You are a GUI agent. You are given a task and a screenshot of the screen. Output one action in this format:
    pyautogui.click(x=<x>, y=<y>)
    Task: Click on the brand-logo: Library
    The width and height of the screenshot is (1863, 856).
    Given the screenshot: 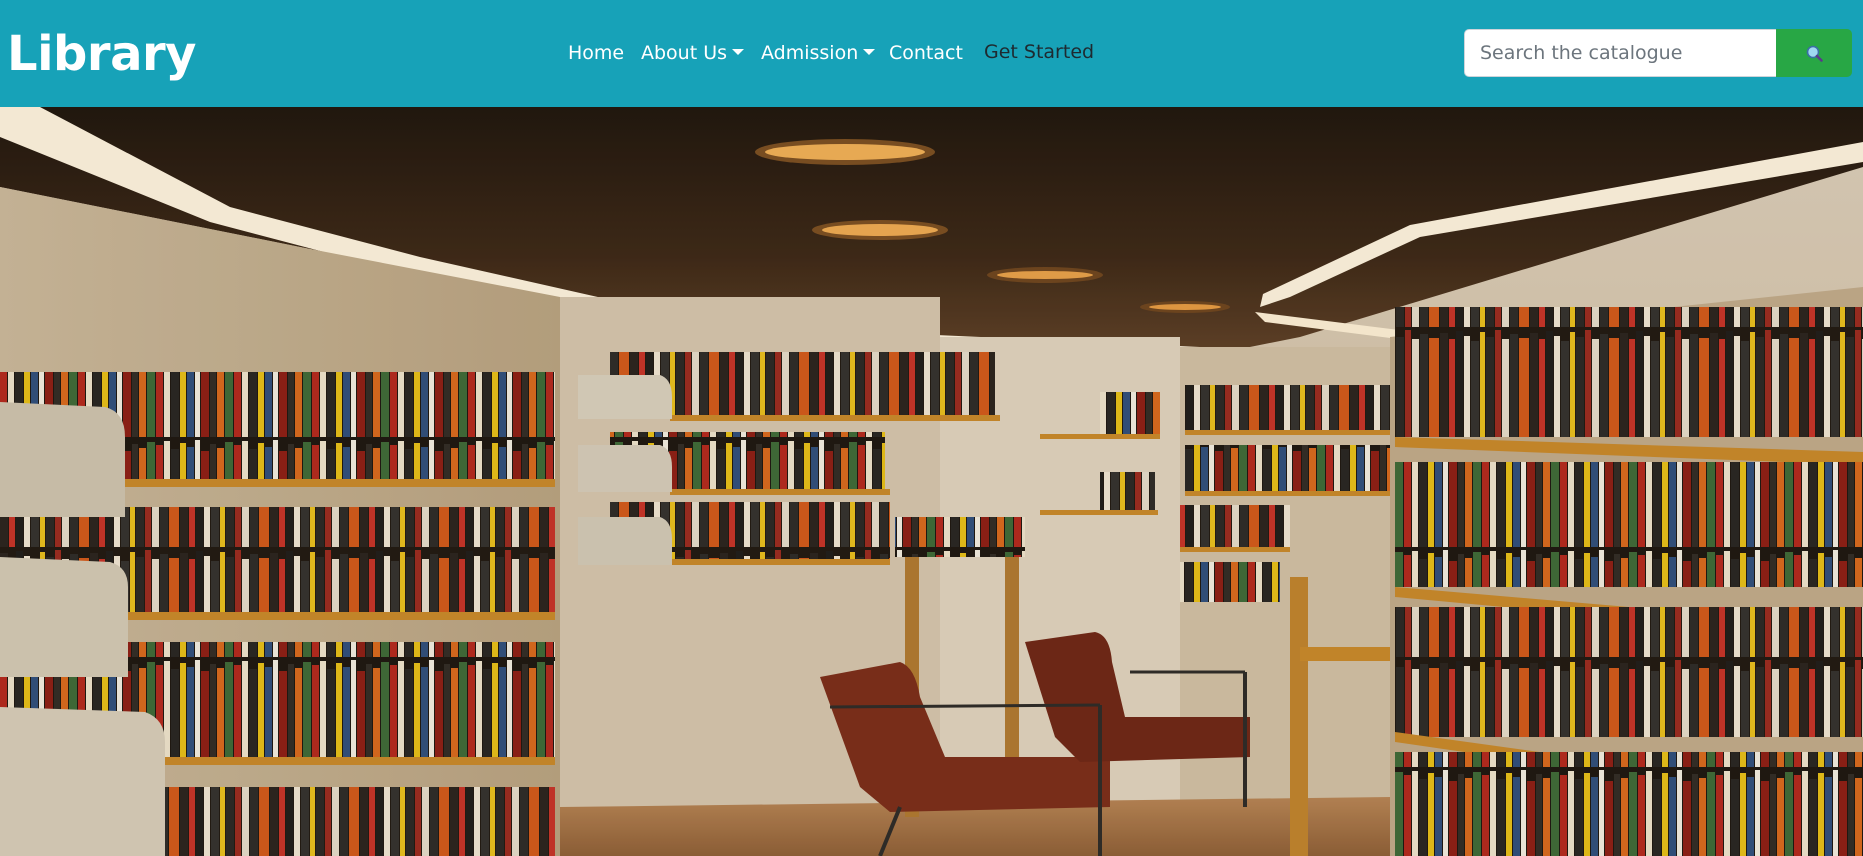 What is the action you would take?
    pyautogui.click(x=101, y=54)
    